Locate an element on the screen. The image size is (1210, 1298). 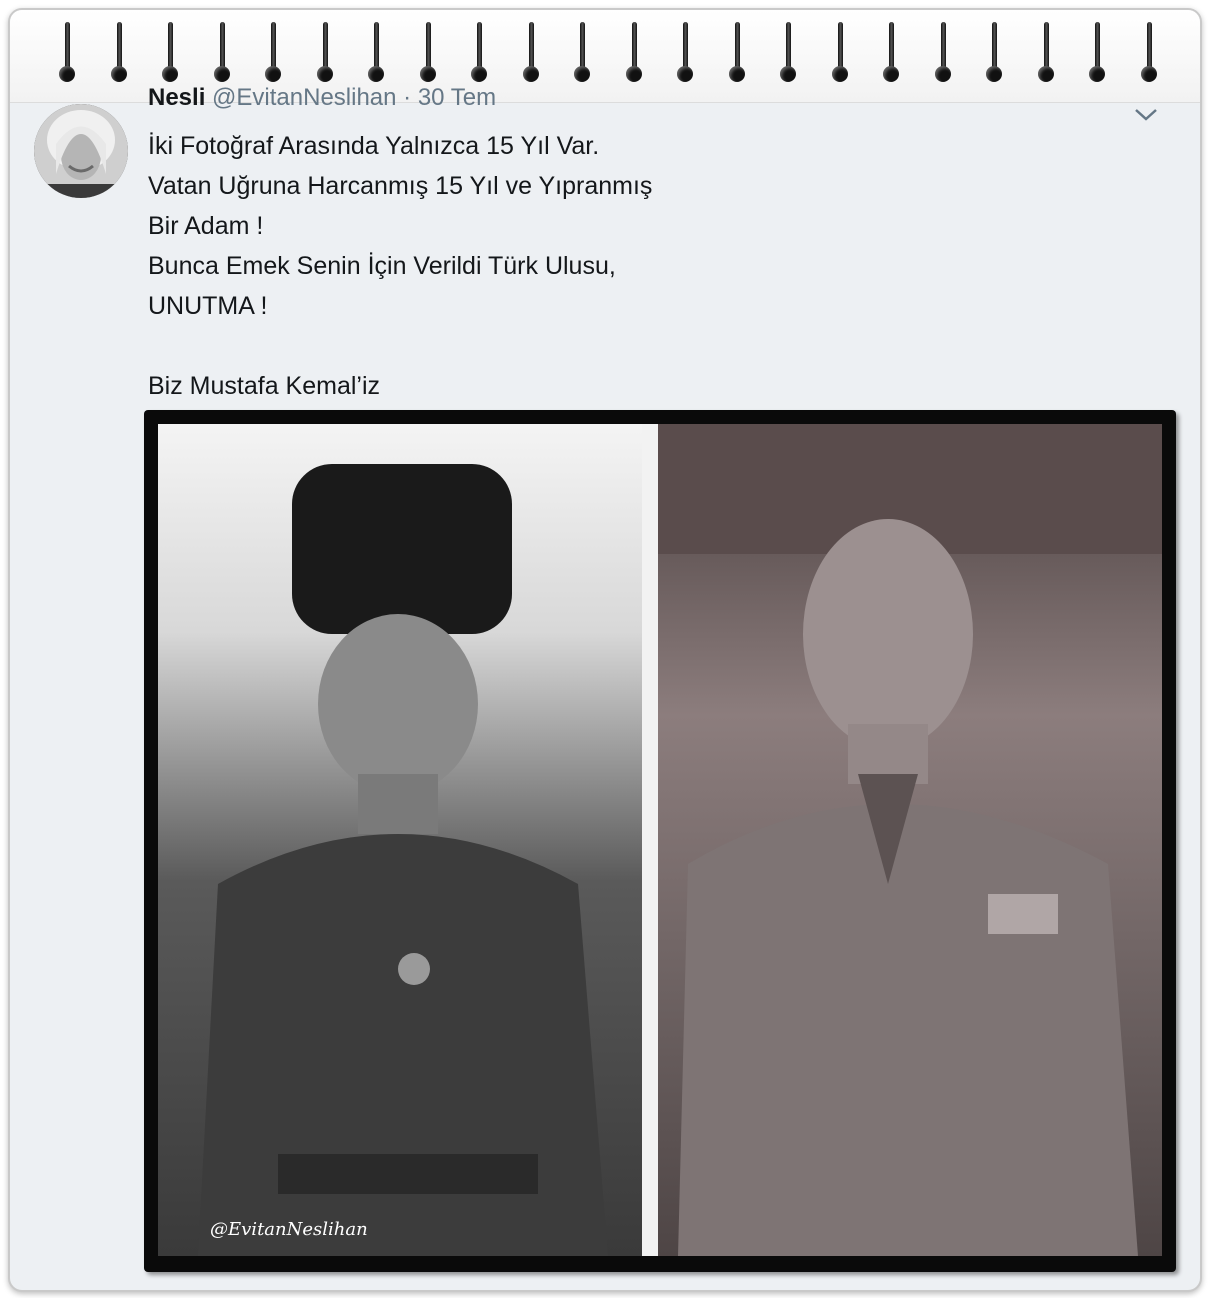
tweet-text-line: UNUTMA ! is located at coordinates (208, 306).